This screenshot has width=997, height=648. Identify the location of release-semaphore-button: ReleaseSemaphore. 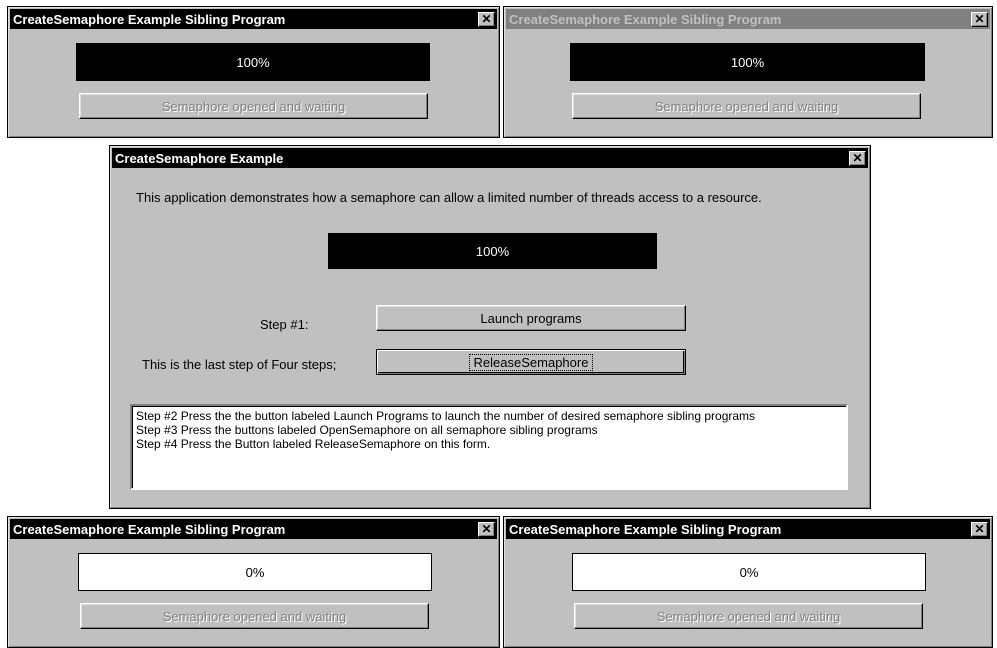
(531, 362).